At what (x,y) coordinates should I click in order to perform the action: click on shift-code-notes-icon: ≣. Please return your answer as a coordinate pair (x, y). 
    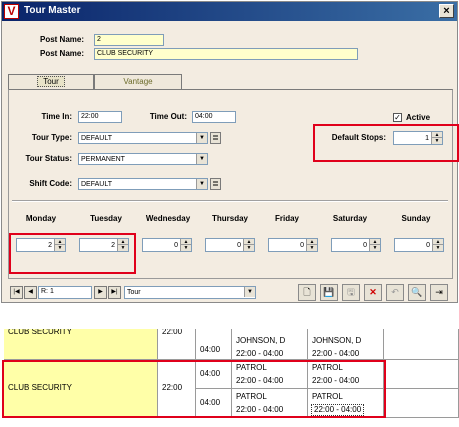
    Looking at the image, I should click on (215, 184).